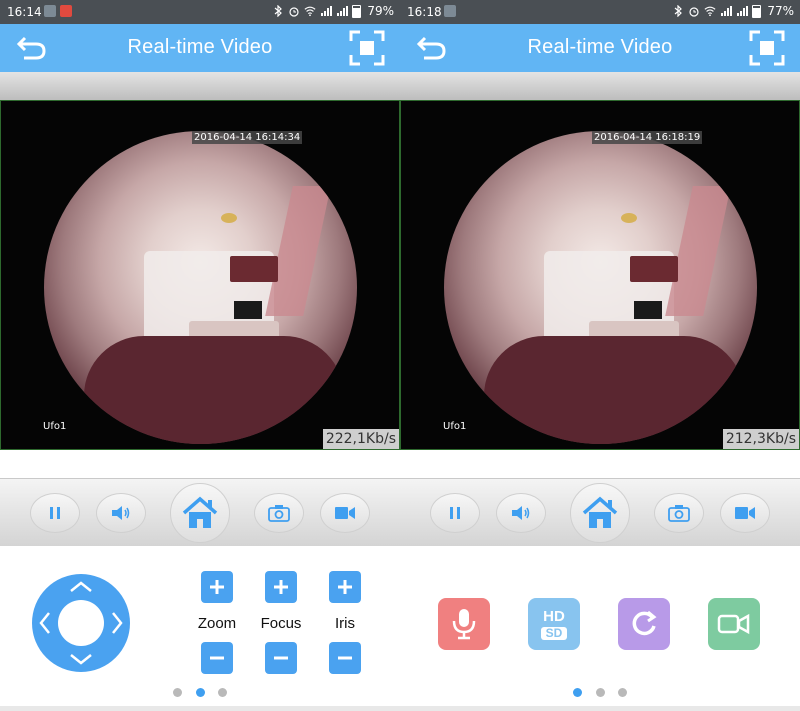 Image resolution: width=800 pixels, height=711 pixels. I want to click on ptz-panel: Zoom Focus Iris, so click(200, 626).